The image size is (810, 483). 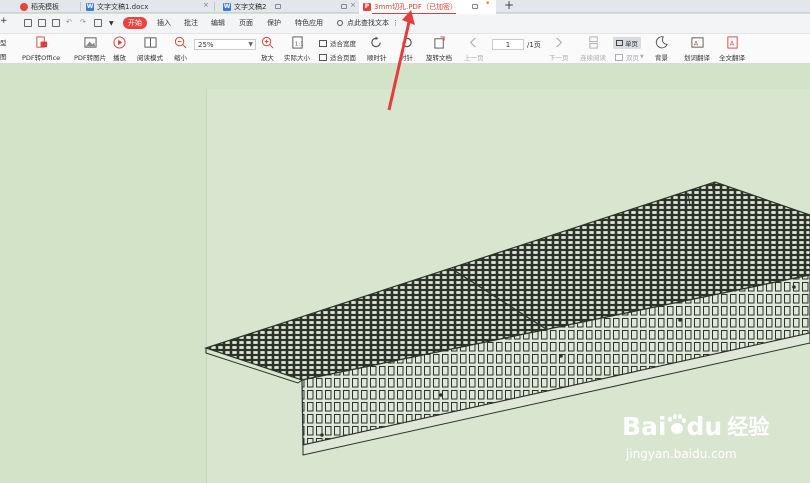 I want to click on tab-label: 文字文稿2, so click(x=250, y=6).